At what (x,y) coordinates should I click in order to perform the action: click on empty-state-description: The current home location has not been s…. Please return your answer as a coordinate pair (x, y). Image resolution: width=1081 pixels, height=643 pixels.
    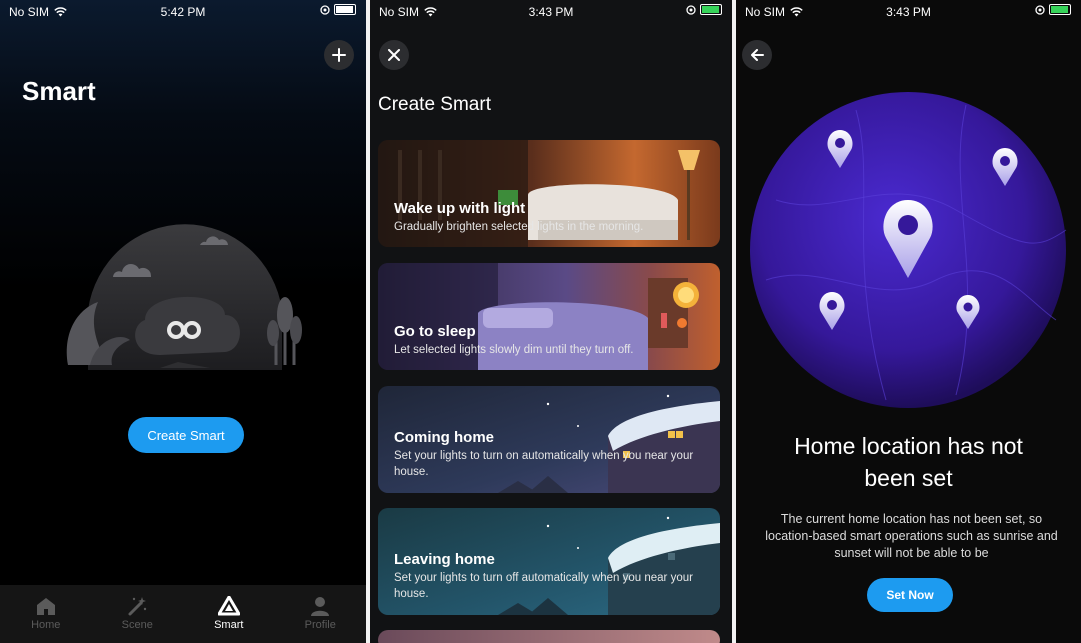
    Looking at the image, I should click on (911, 536).